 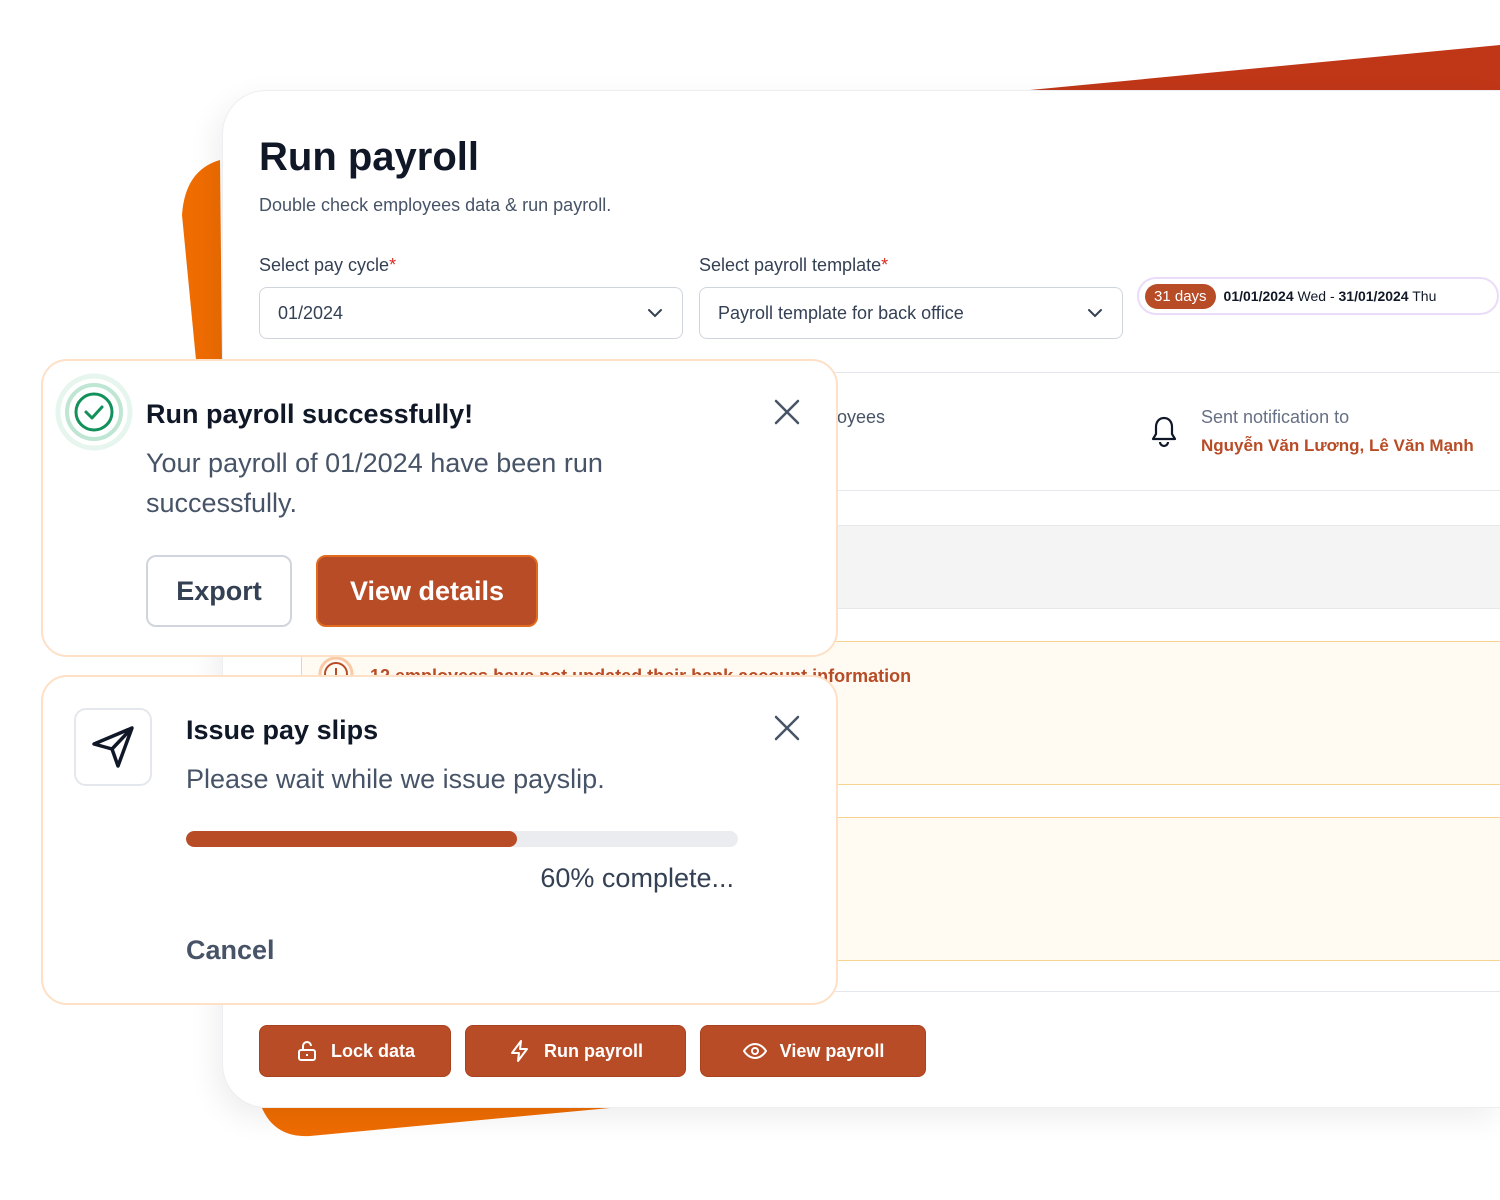 What do you see at coordinates (328, 265) in the screenshot?
I see `pay-cycle-label: Select pay cycle*` at bounding box center [328, 265].